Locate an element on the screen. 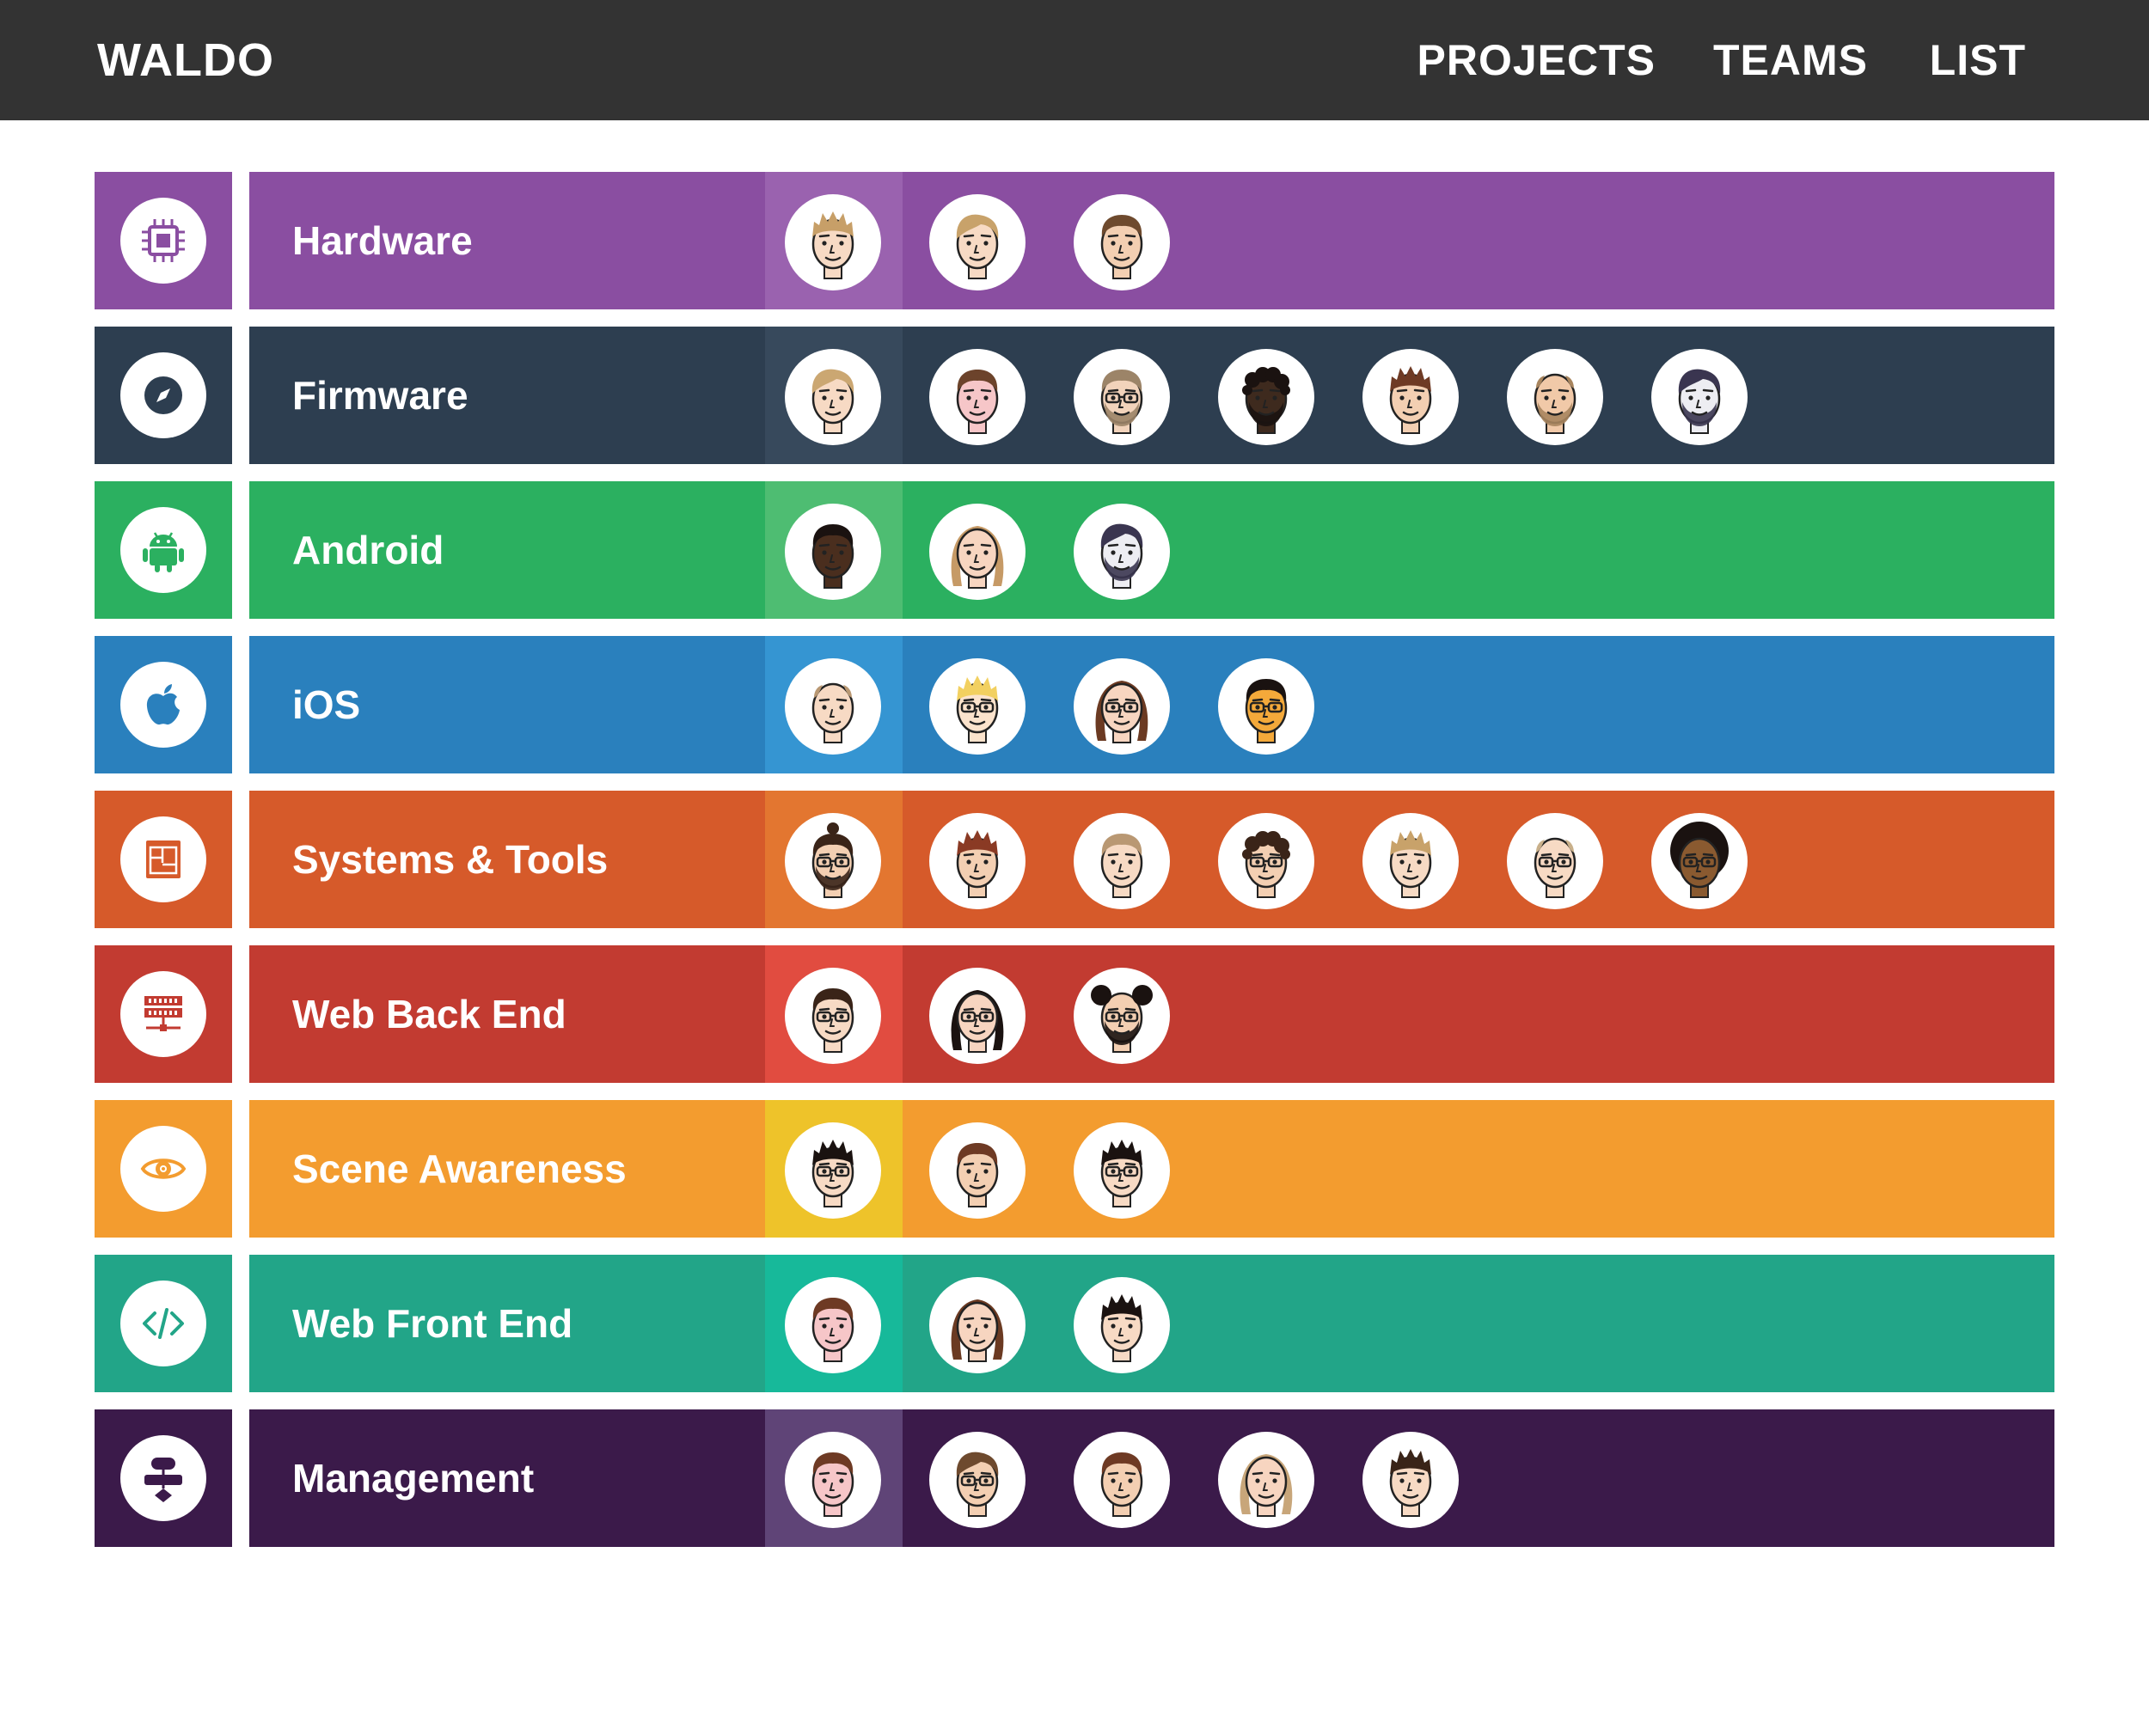 This screenshot has width=2149, height=1736. team-row: iOS is located at coordinates (1074, 704).